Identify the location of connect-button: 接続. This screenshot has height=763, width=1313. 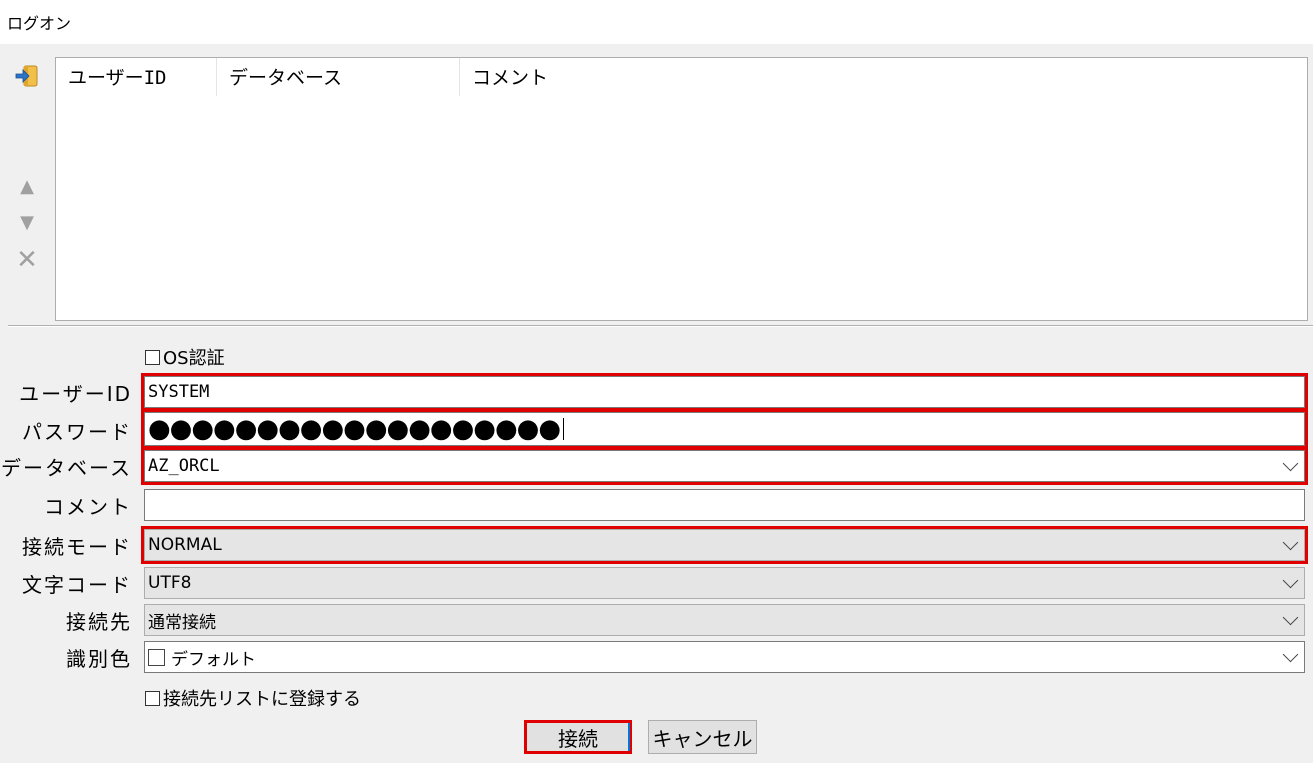
(578, 737).